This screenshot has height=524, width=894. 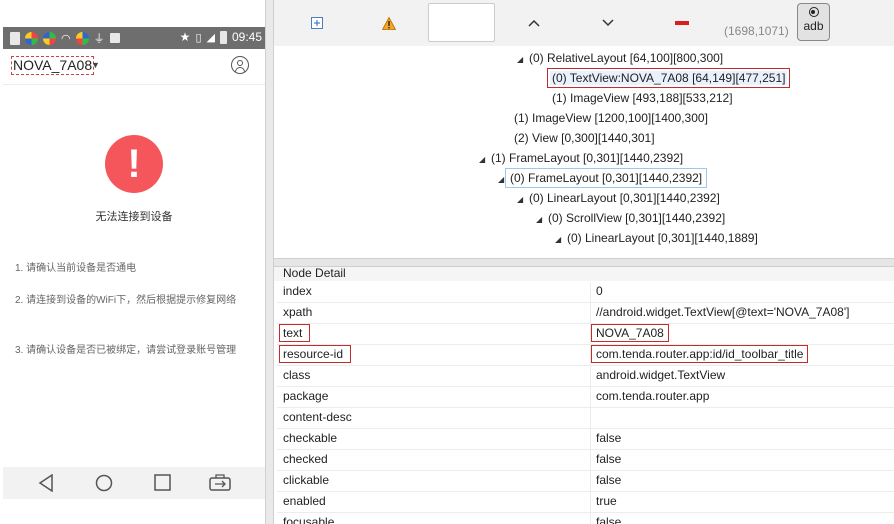 I want to click on detail-value: com.tenda.router.app, so click(x=653, y=396).